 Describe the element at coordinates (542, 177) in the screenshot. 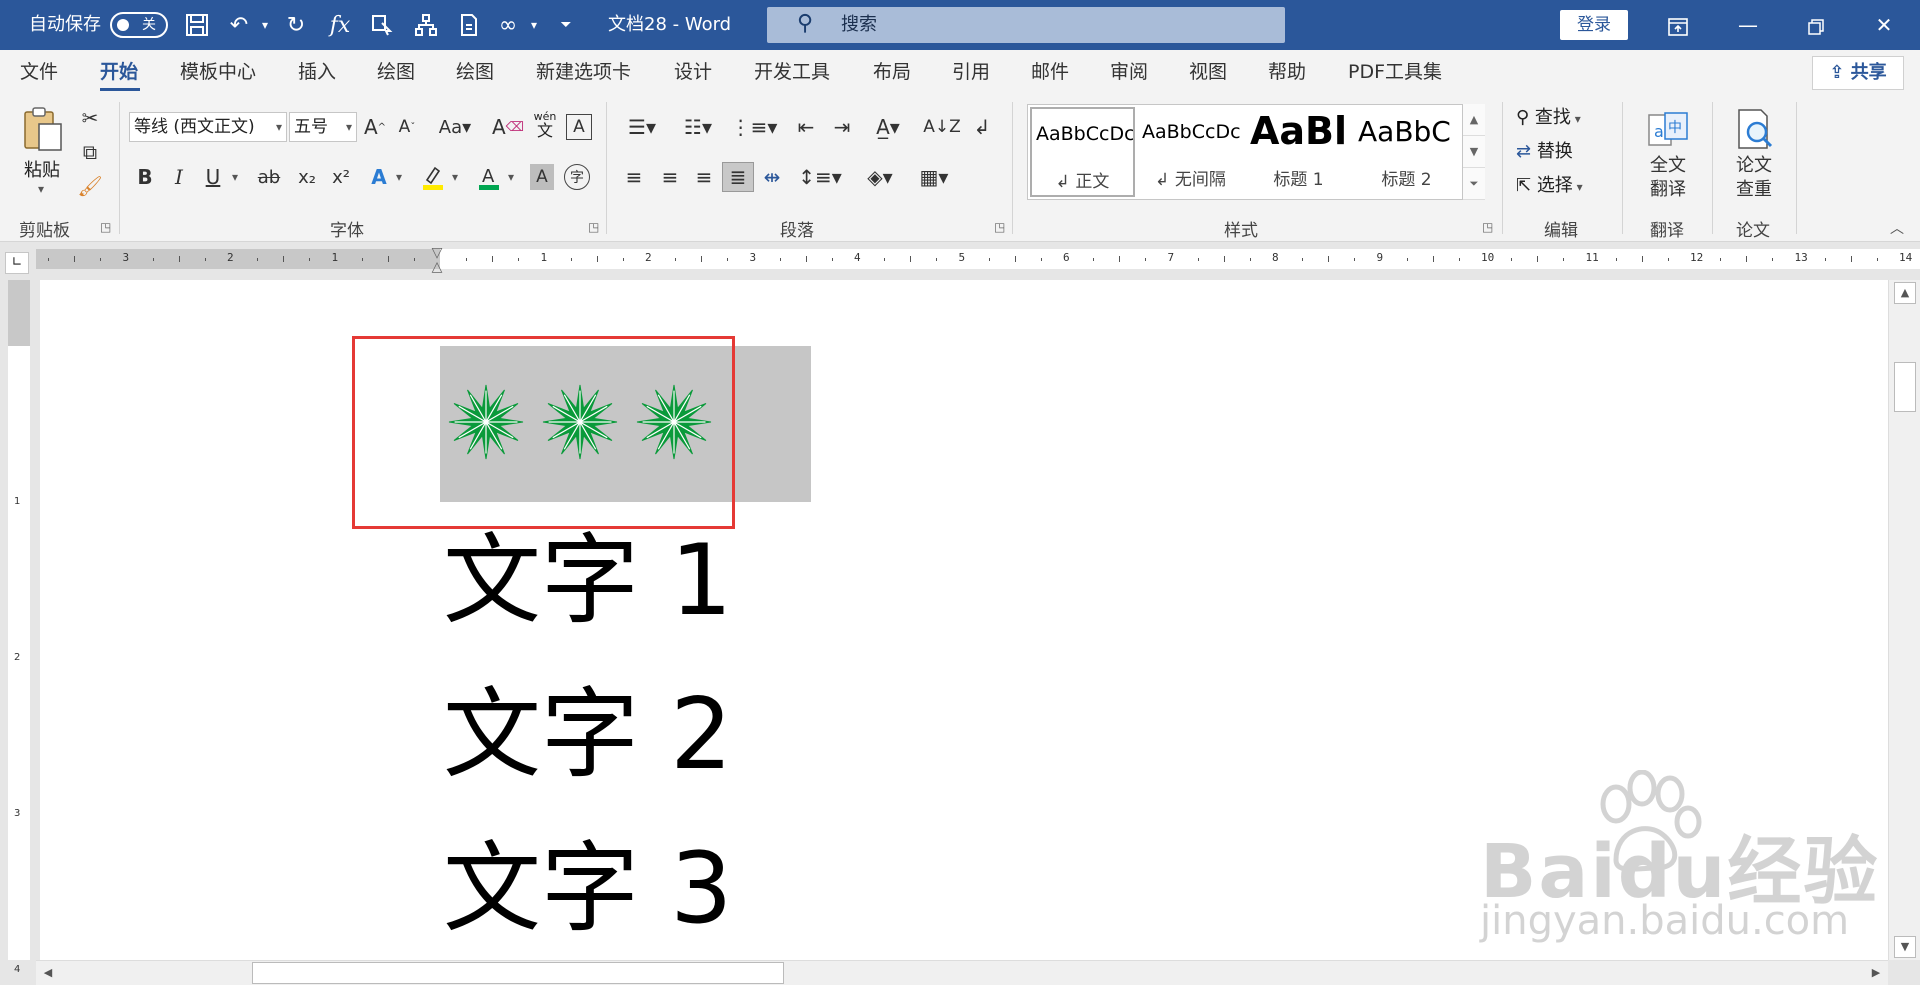

I see `character-shading-icon: A` at that location.